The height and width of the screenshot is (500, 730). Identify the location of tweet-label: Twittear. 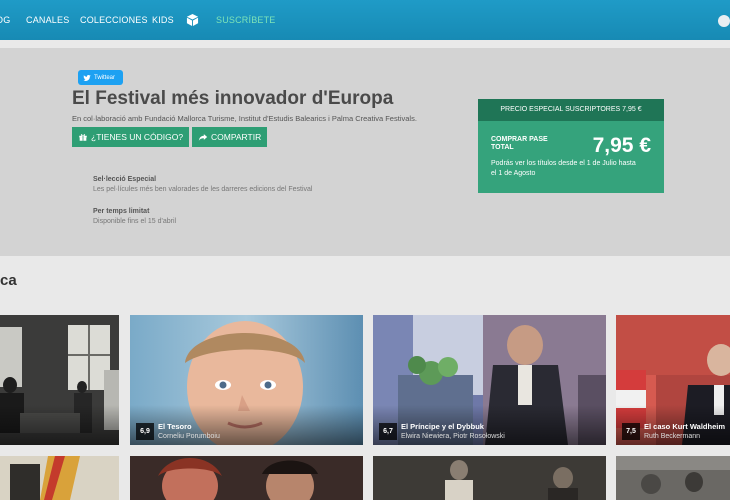
(105, 77).